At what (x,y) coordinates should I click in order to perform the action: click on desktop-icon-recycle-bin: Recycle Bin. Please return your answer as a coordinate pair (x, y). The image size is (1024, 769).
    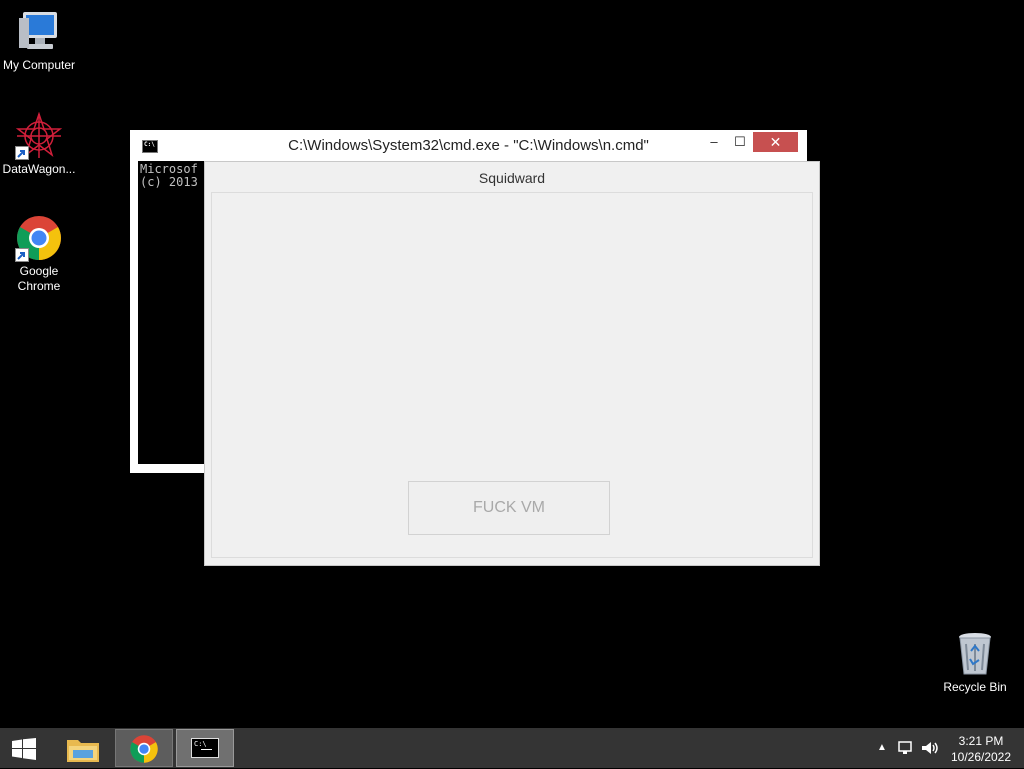
    Looking at the image, I should click on (975, 662).